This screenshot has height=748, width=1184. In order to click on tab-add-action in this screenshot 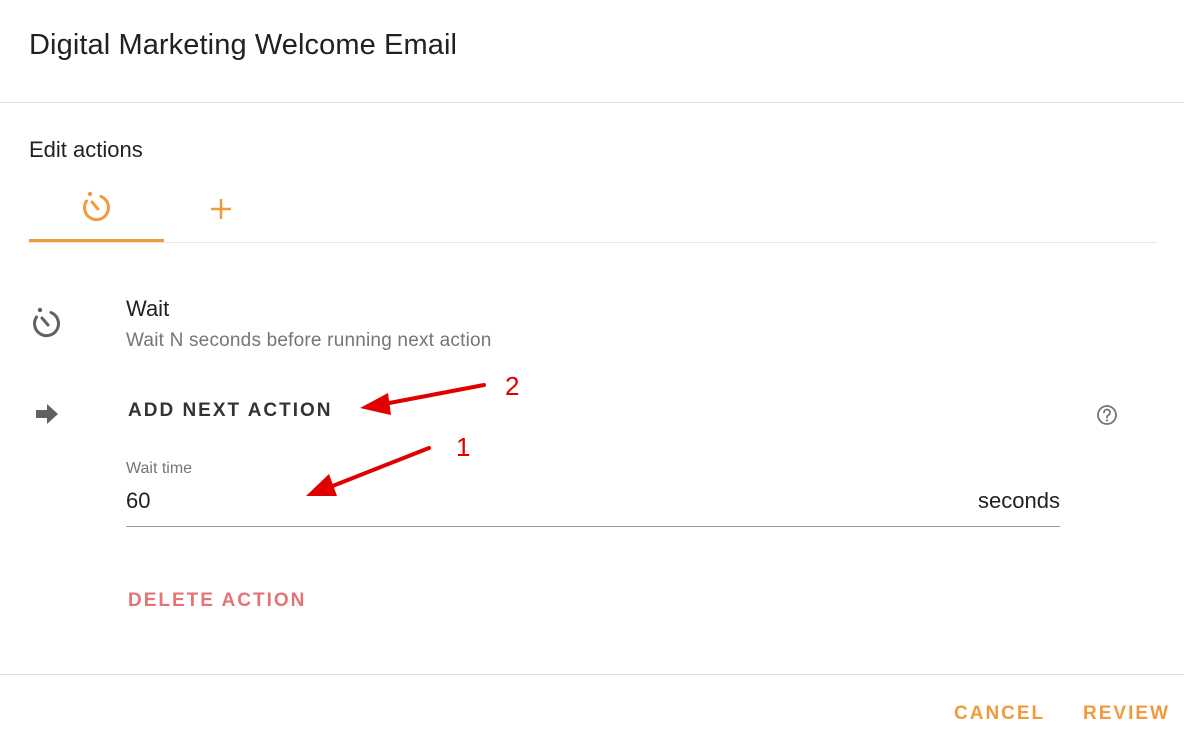, I will do `click(220, 211)`.